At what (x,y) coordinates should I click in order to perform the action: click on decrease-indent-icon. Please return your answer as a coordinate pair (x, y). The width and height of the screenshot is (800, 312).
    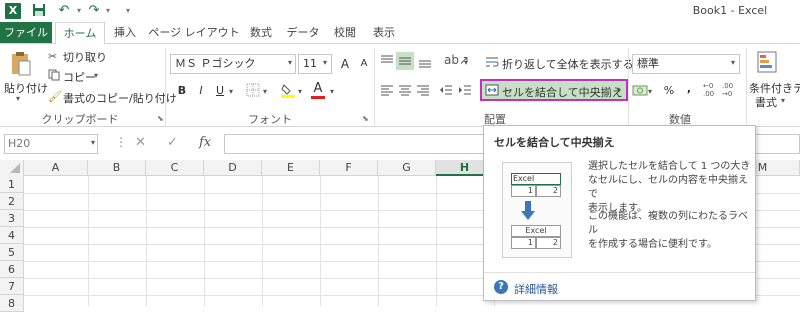
    Looking at the image, I should click on (446, 90).